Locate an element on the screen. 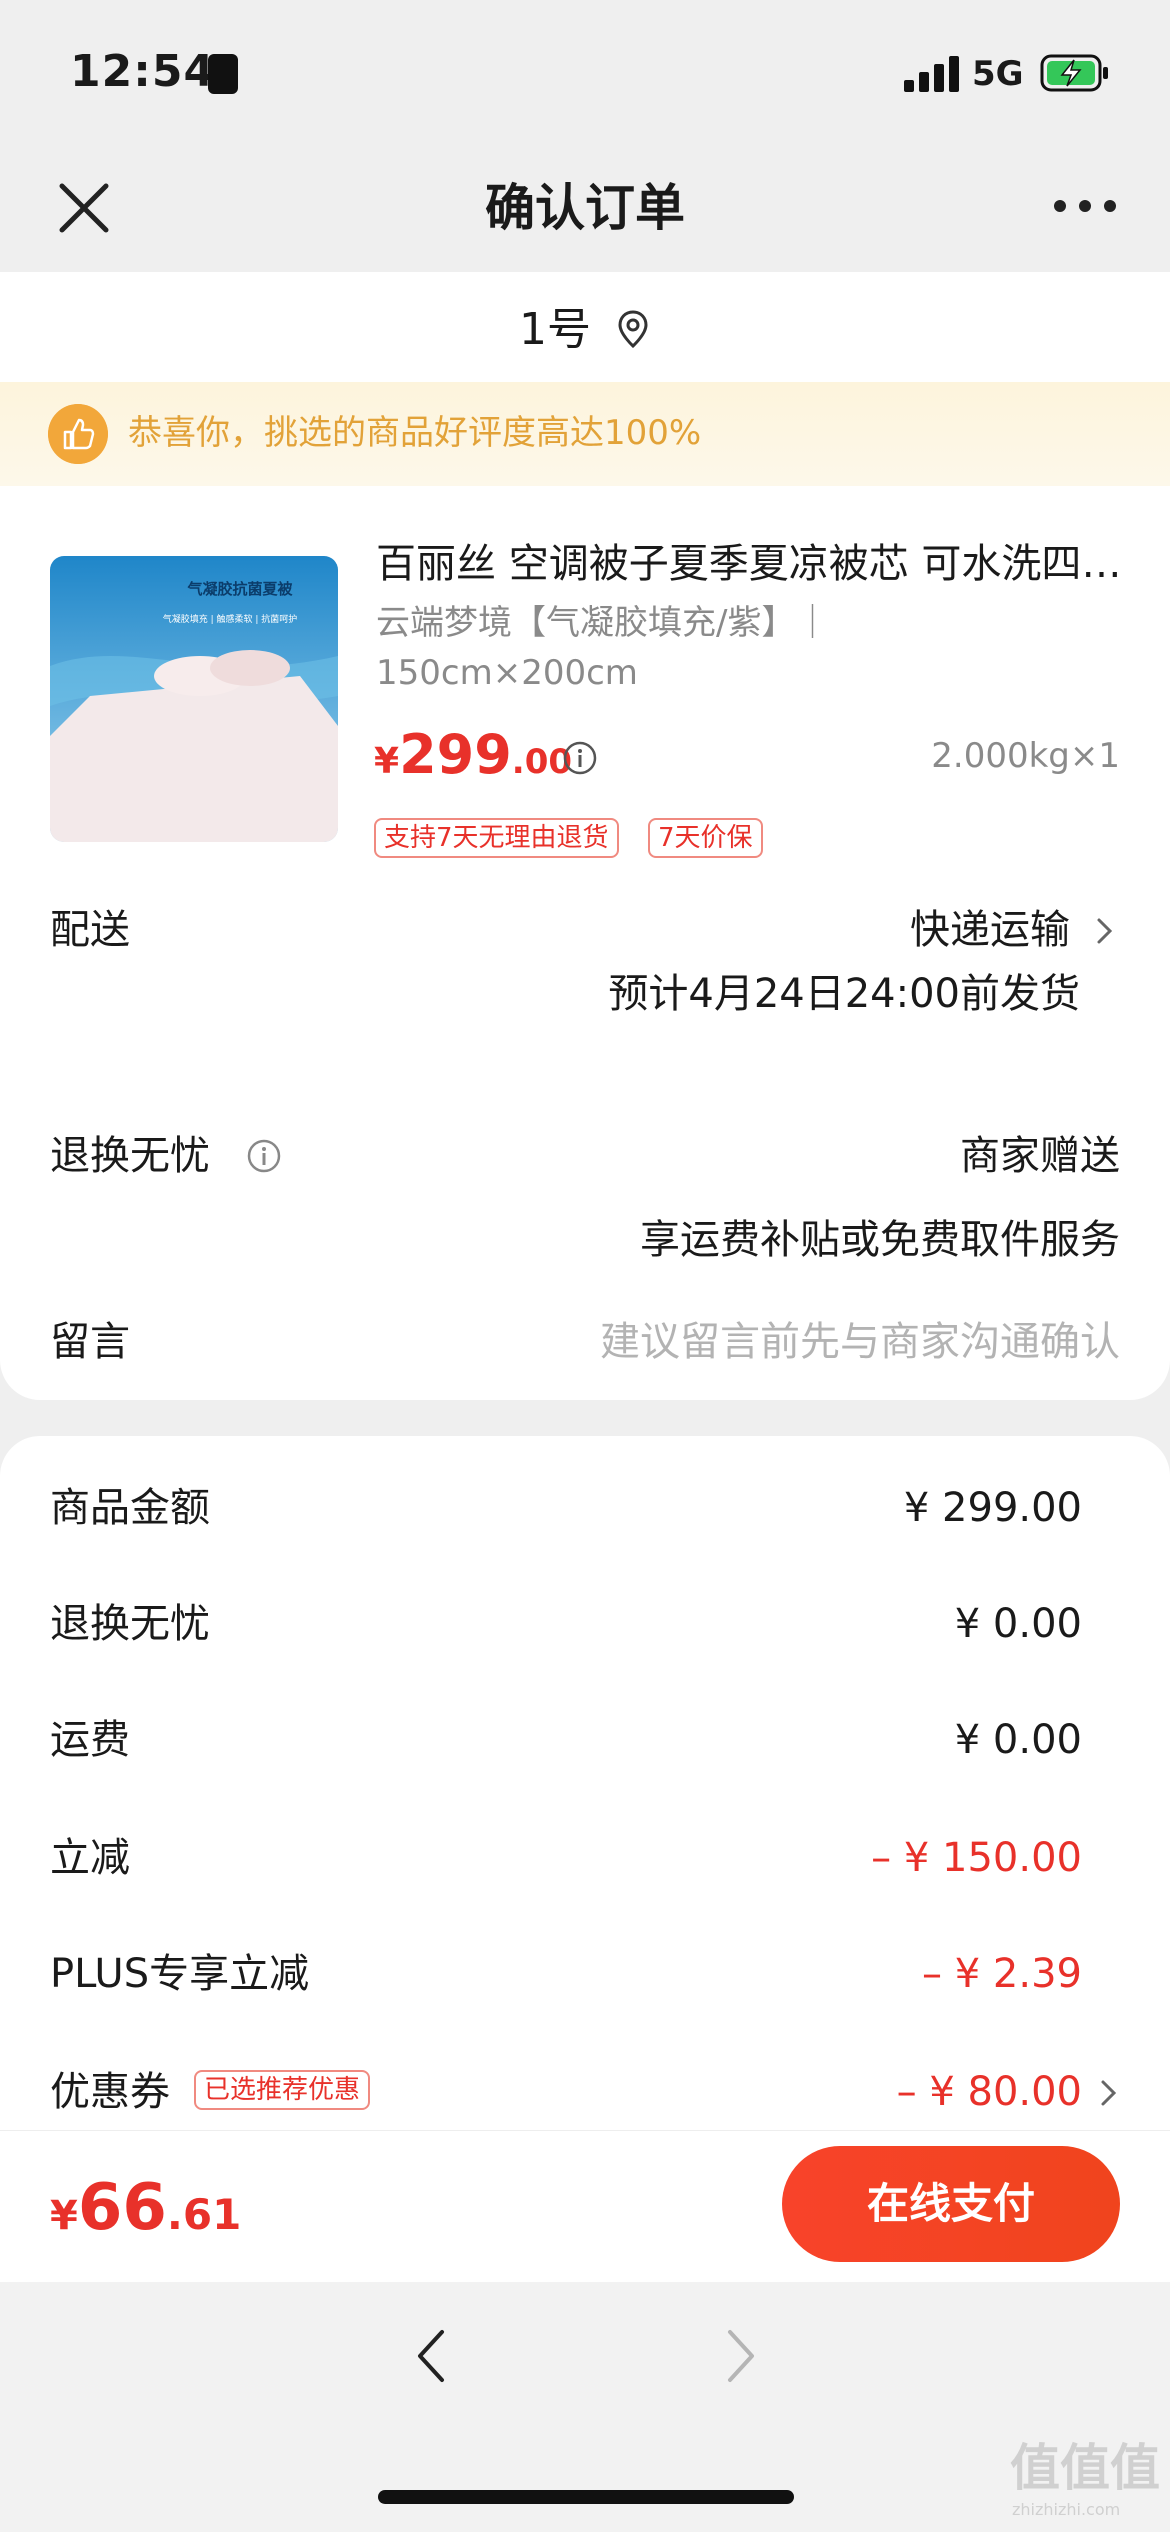  product-image: 气凝胶抗菌夏被 气凝胶填充 | 触感柔软 | 抗菌呵护 is located at coordinates (194, 699).